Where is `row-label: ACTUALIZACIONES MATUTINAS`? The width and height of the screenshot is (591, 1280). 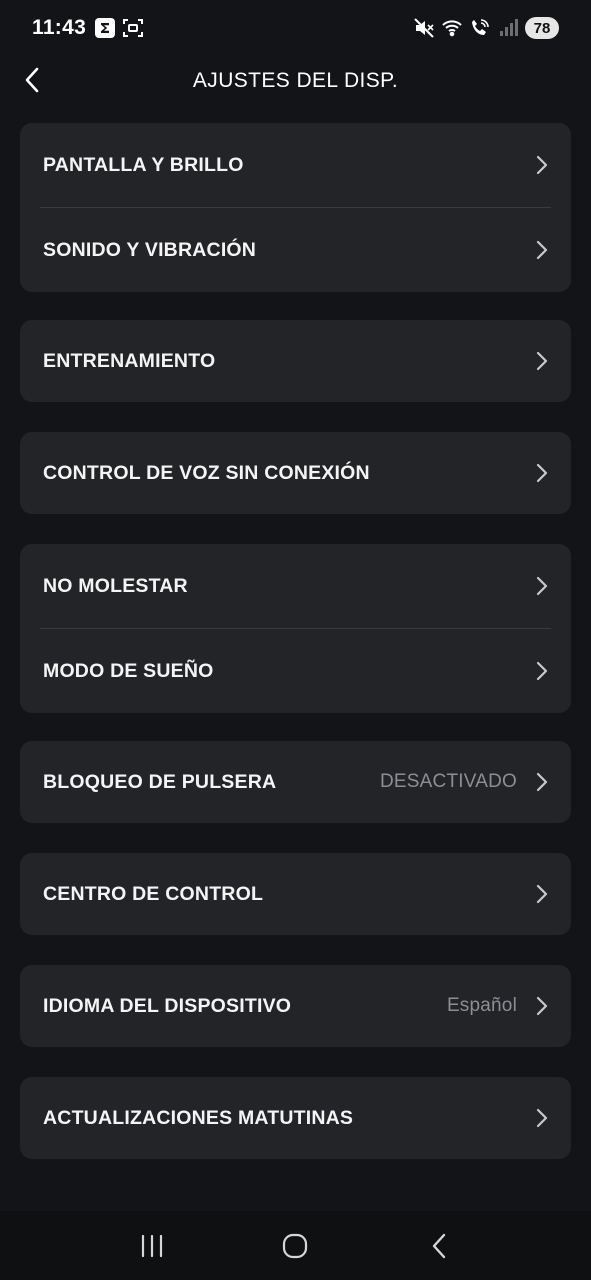 row-label: ACTUALIZACIONES MATUTINAS is located at coordinates (198, 1117).